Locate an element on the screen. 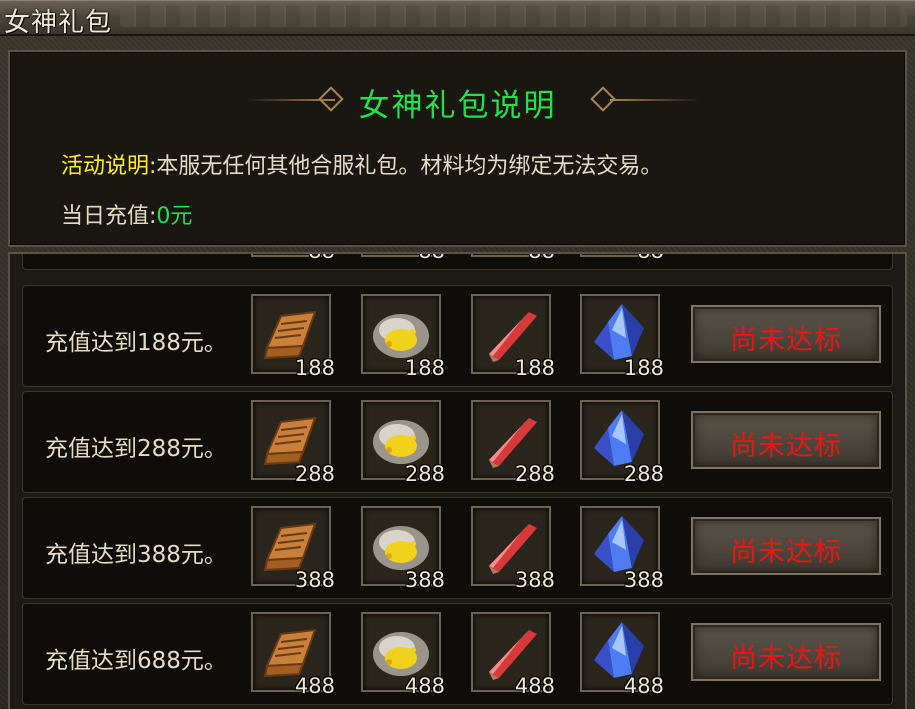  reward-condition: 充值达到288元。 is located at coordinates (136, 449).